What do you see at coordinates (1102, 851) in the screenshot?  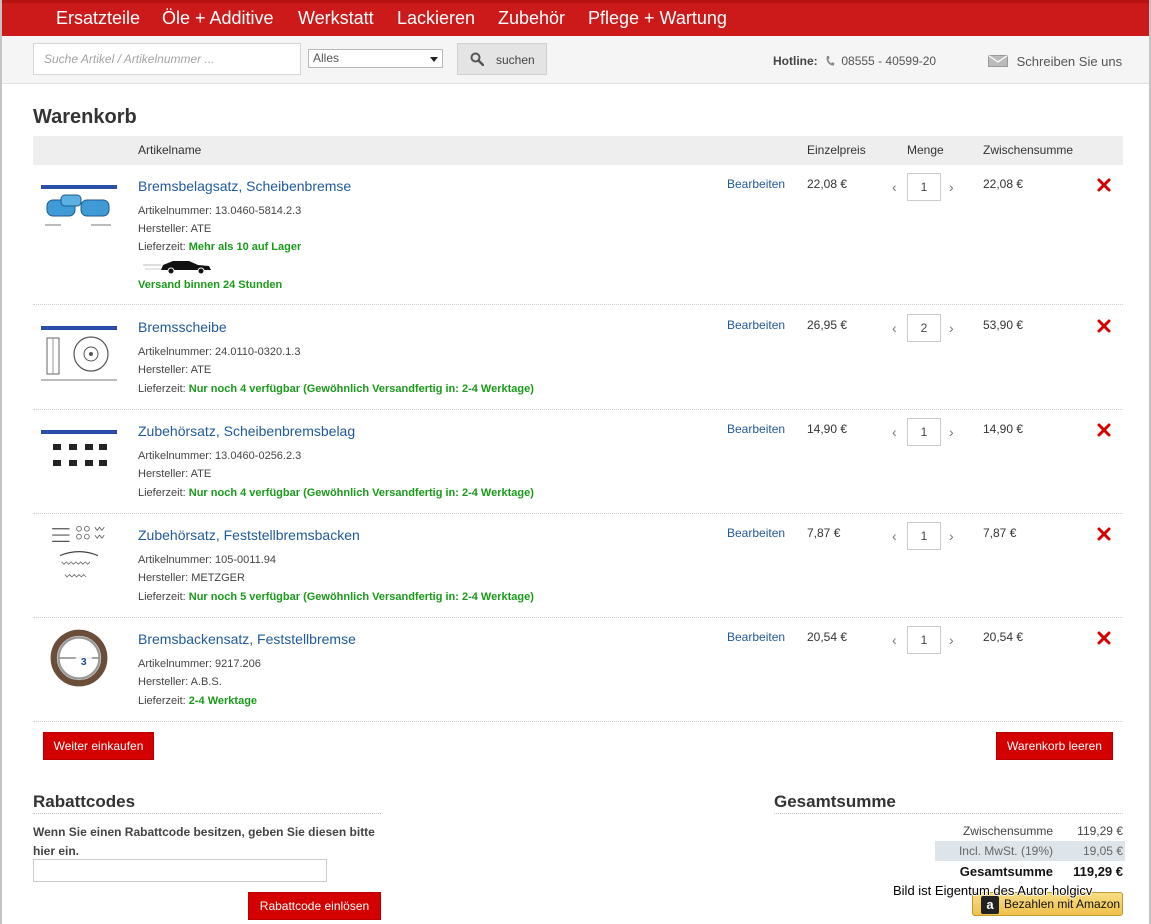 I see `totals-tax-value: 19,05 €` at bounding box center [1102, 851].